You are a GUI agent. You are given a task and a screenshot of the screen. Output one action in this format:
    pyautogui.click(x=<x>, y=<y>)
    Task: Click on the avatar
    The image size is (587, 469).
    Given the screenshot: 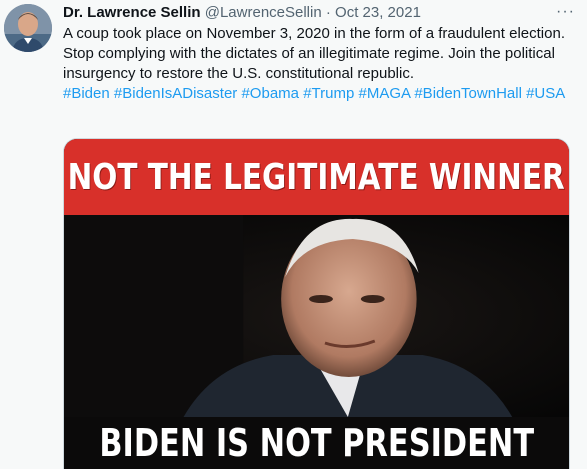 What is the action you would take?
    pyautogui.click(x=28, y=28)
    